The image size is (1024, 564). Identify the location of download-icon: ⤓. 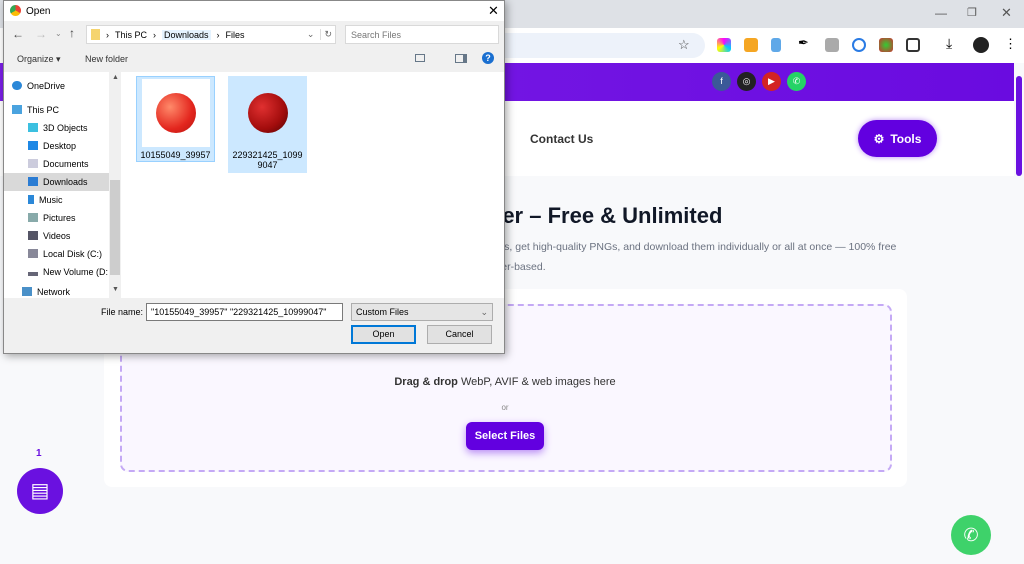
(949, 43).